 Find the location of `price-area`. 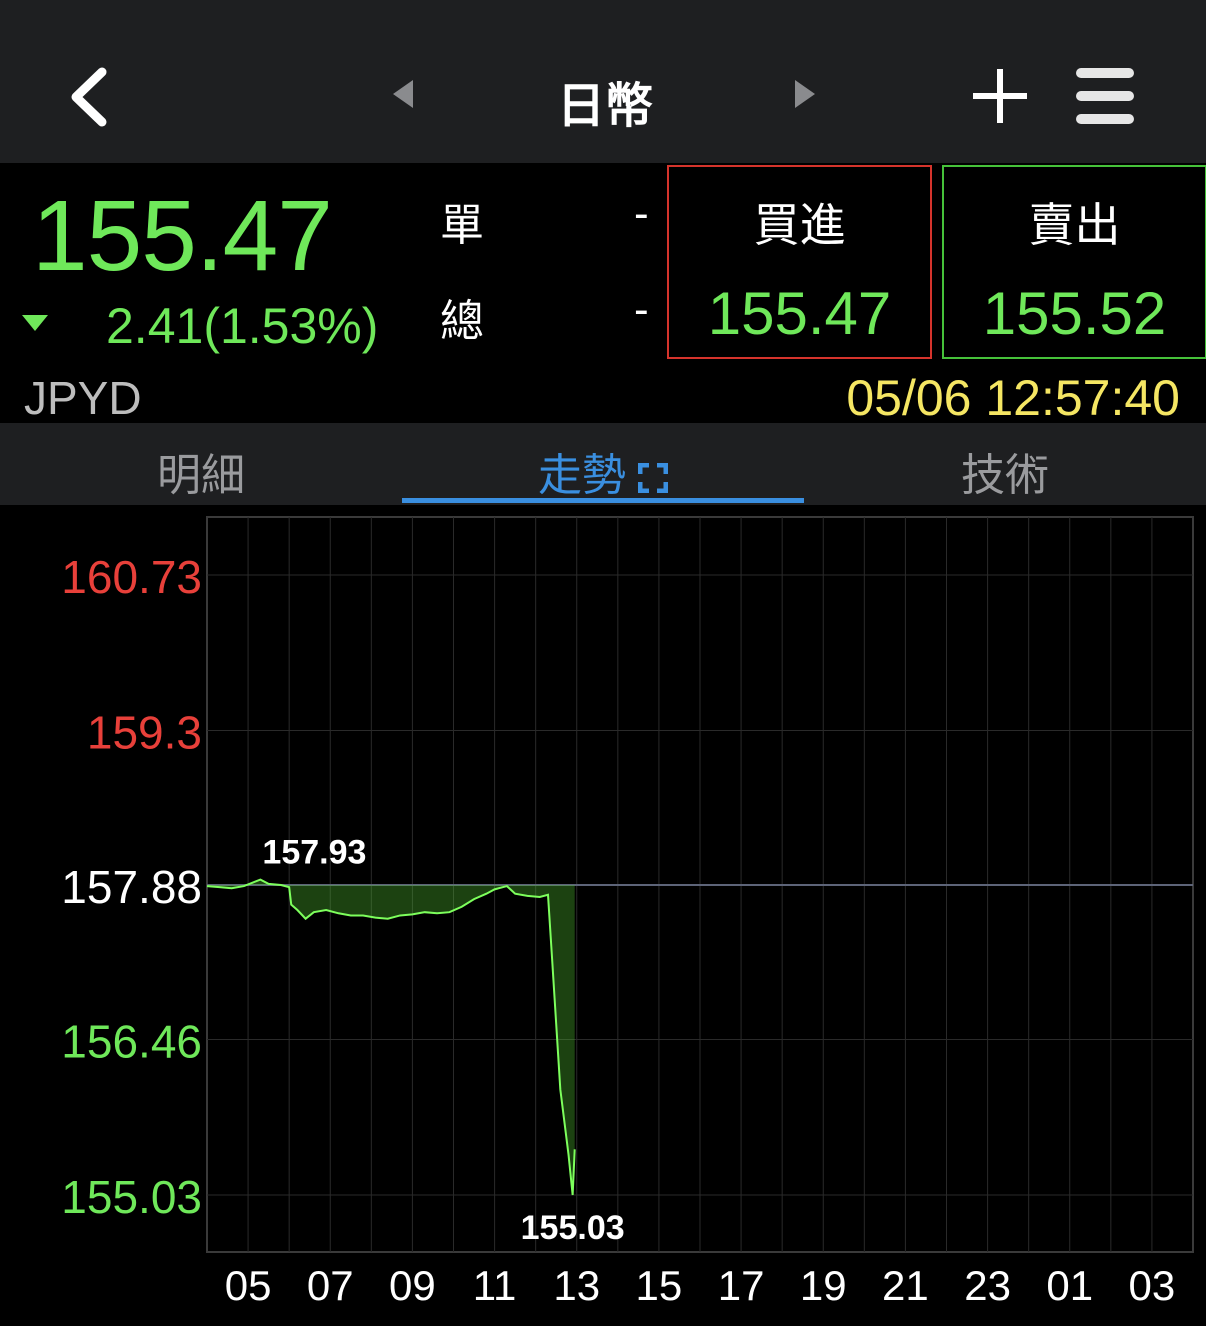

price-area is located at coordinates (391, 1037).